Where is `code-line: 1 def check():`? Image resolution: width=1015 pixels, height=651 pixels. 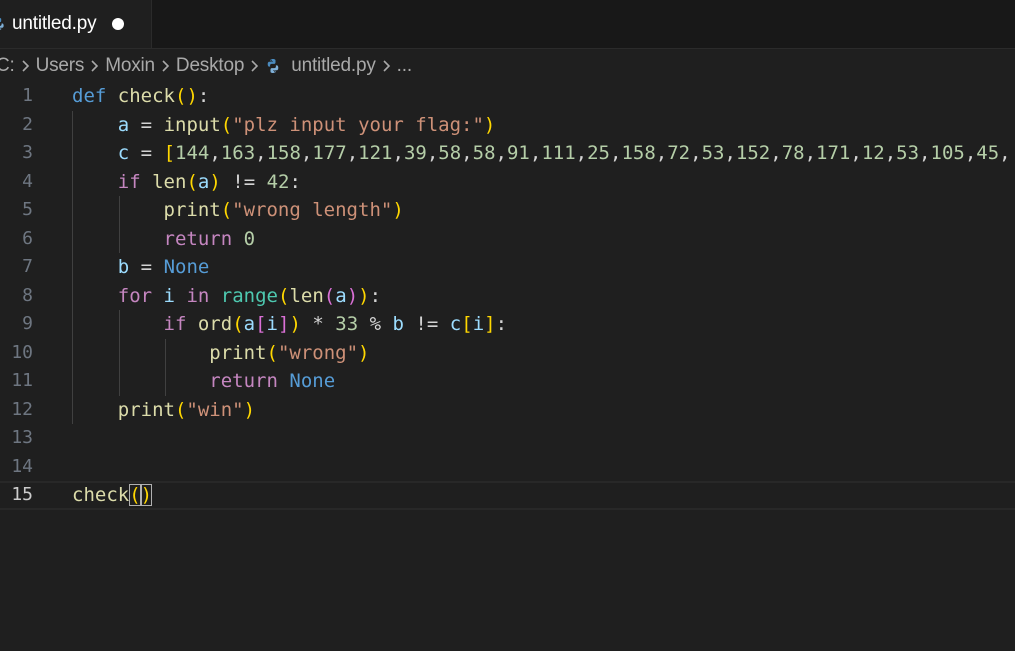
code-line: 1 def check(): is located at coordinates (507, 96).